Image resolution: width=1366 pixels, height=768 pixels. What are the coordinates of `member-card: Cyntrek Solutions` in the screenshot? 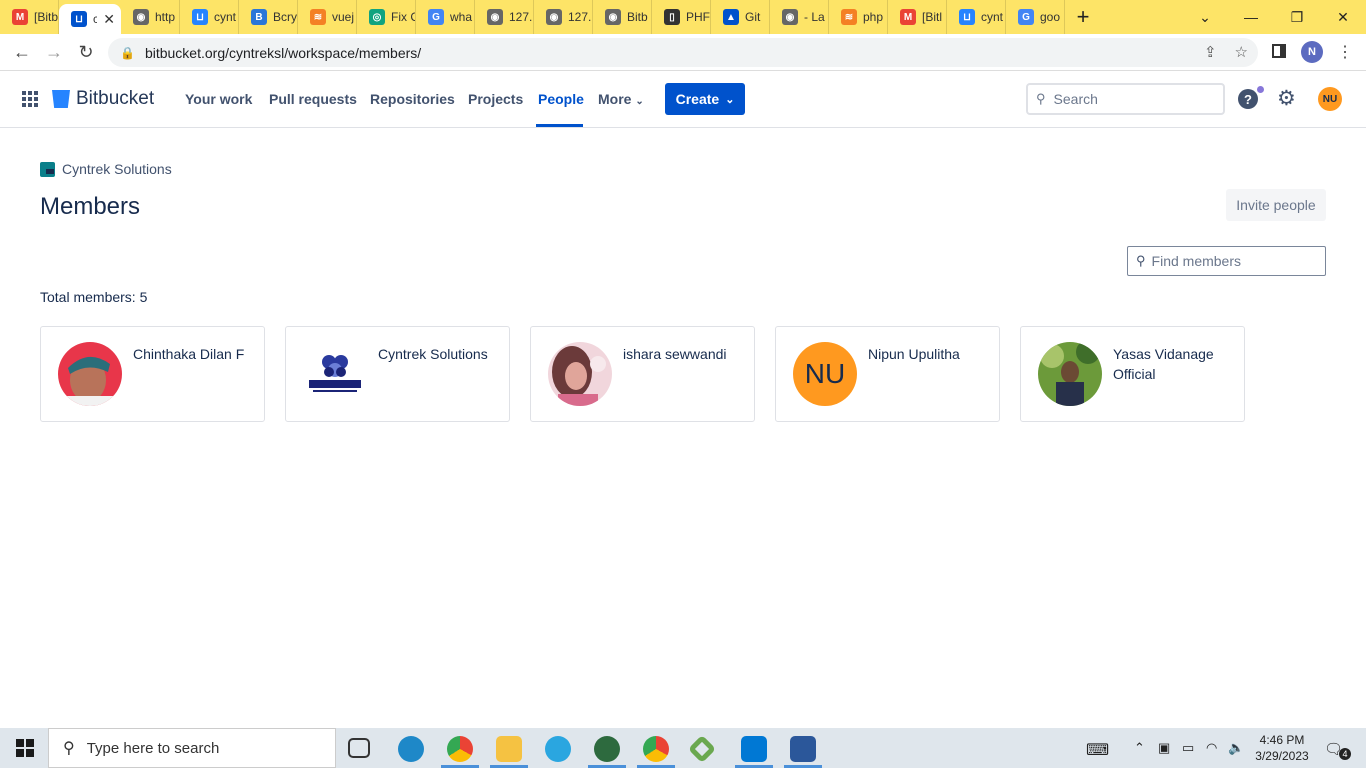 It's located at (397, 374).